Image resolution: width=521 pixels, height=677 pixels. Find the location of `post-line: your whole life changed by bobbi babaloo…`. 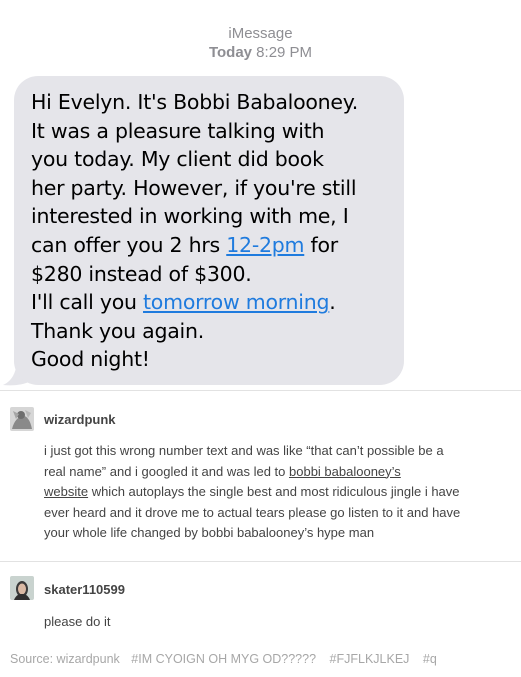

post-line: your whole life changed by bobbi babaloo… is located at coordinates (209, 532).